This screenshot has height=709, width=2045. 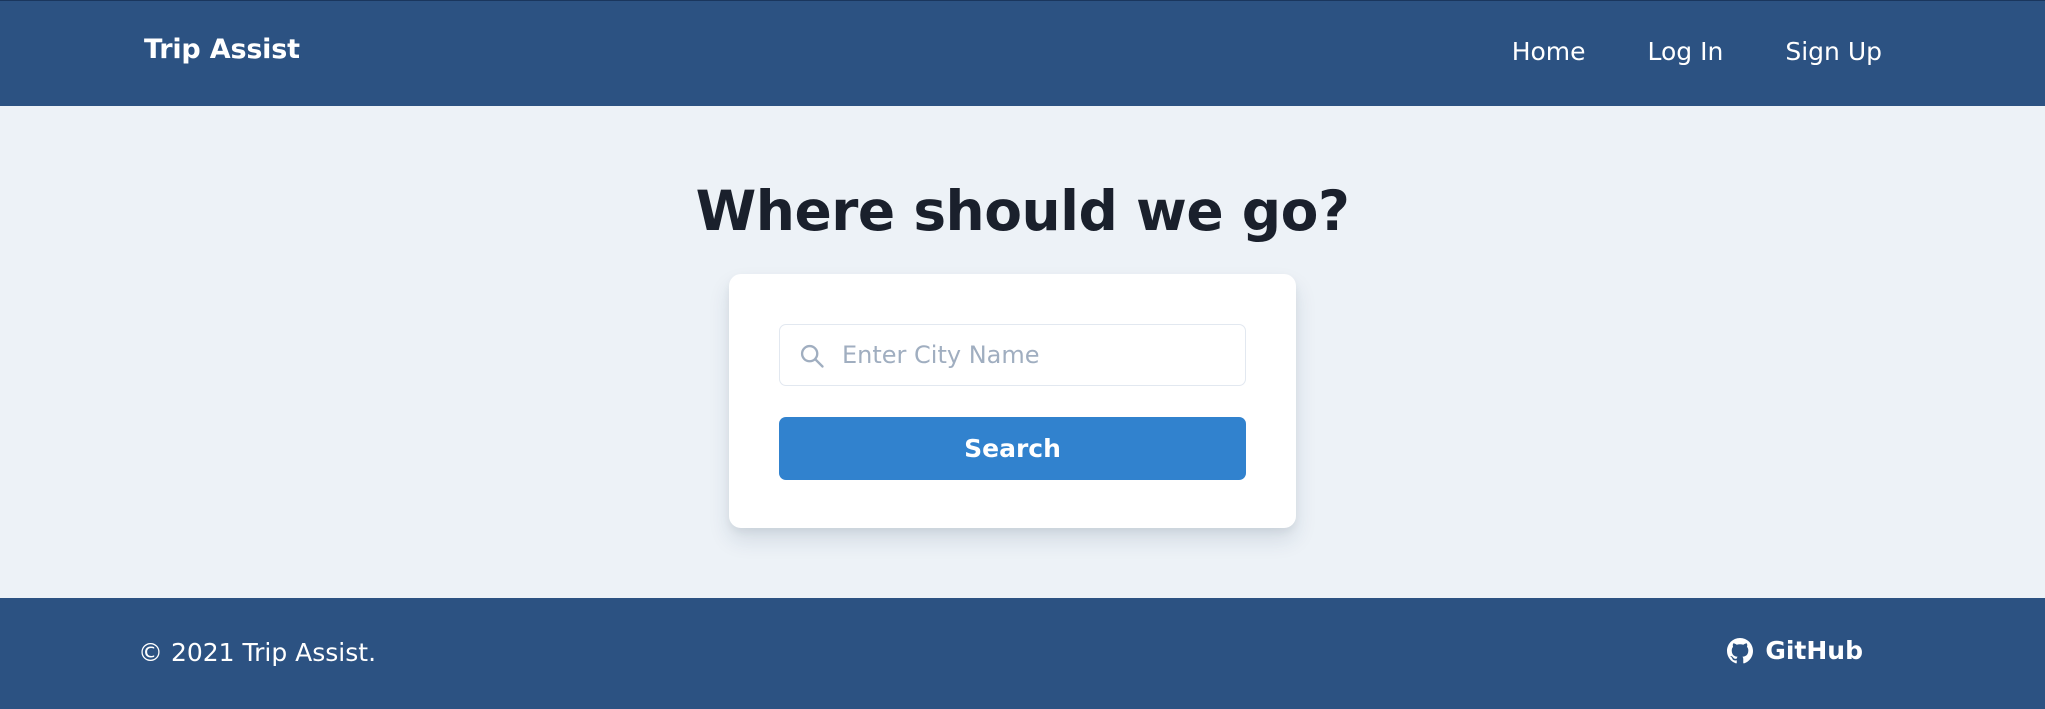 What do you see at coordinates (1039, 355) in the screenshot?
I see `city-search-input` at bounding box center [1039, 355].